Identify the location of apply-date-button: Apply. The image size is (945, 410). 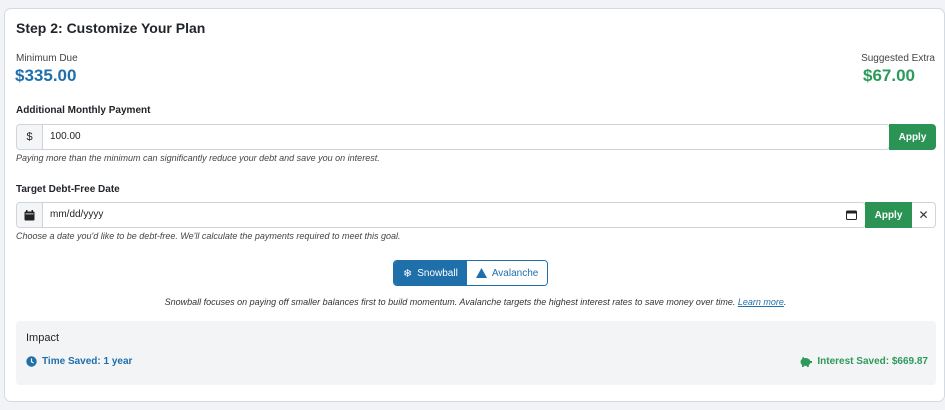
(888, 215).